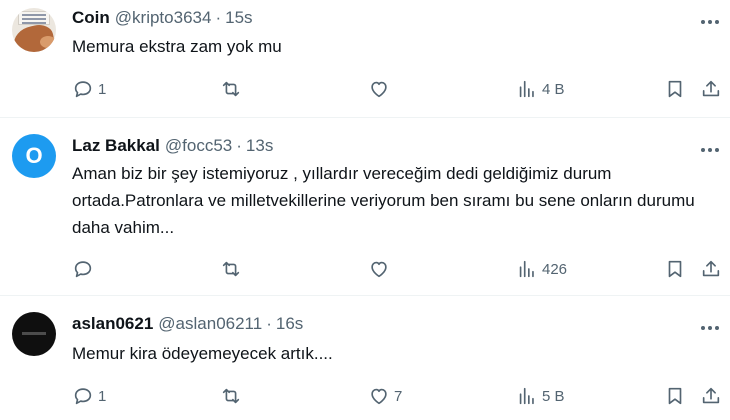  What do you see at coordinates (289, 324) in the screenshot?
I see `timestamp: 16s` at bounding box center [289, 324].